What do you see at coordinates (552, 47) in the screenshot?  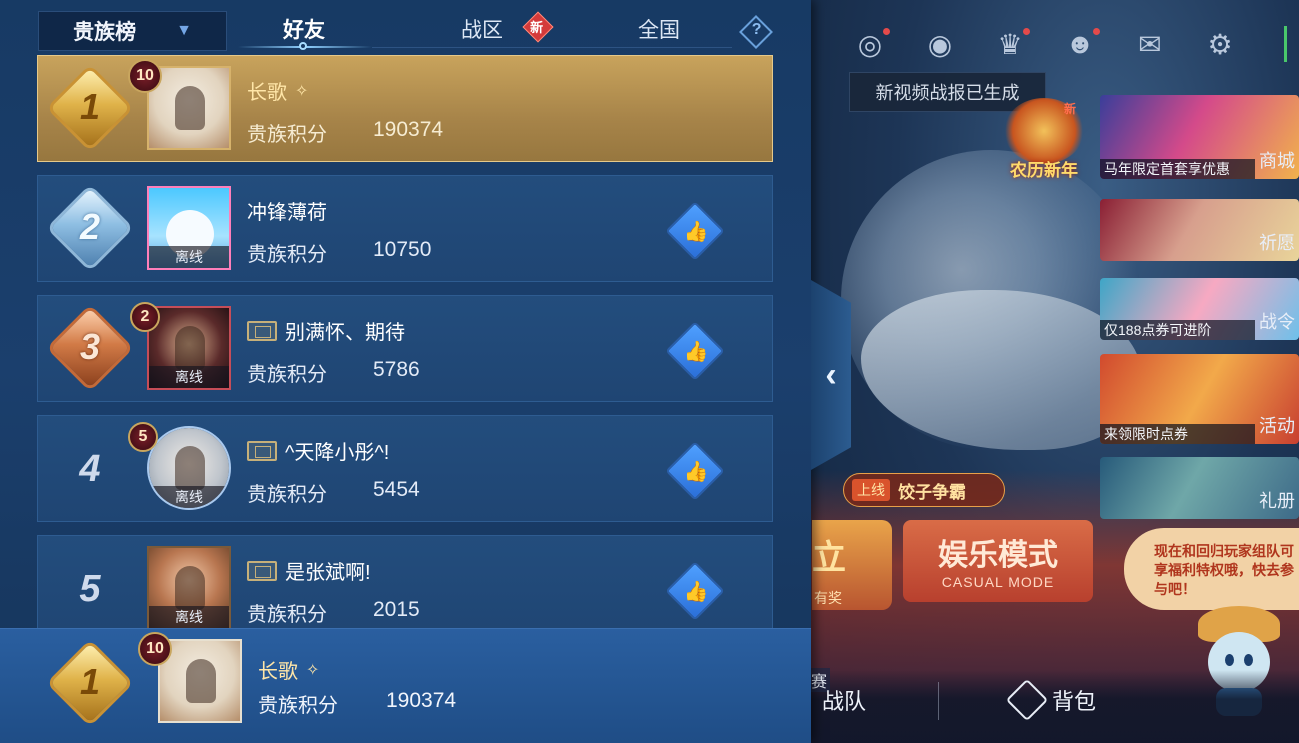 I see `tab-bar-divider` at bounding box center [552, 47].